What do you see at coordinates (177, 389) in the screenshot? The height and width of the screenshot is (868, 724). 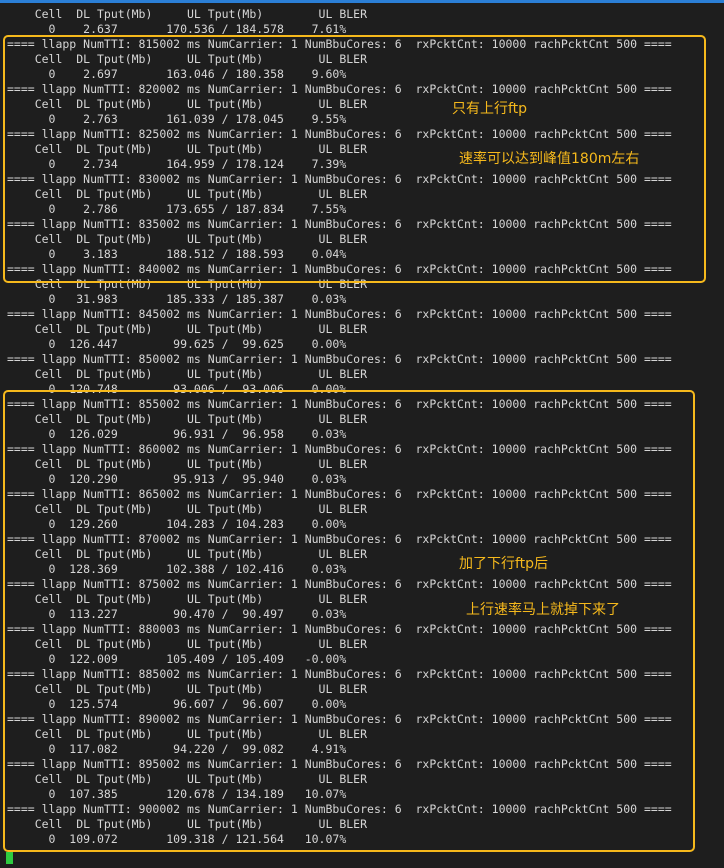 I see `terminal-line: 0 120.748 93.006 / 93.006 0.00%` at bounding box center [177, 389].